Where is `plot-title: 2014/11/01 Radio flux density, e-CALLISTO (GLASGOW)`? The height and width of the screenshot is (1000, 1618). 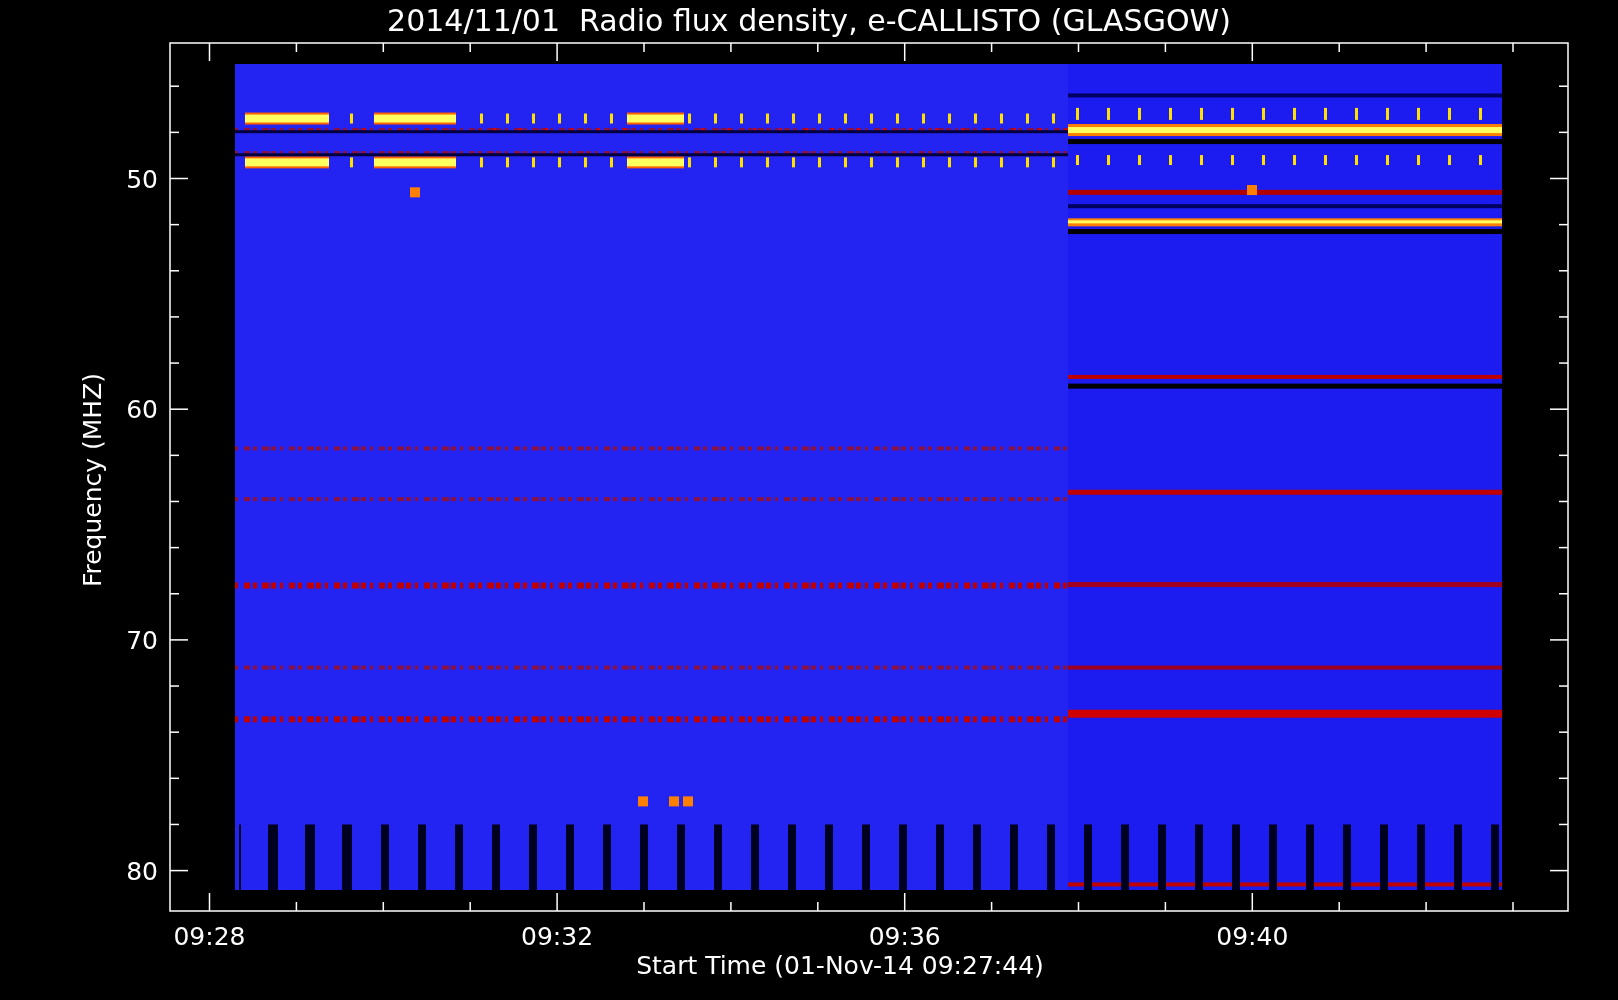 plot-title: 2014/11/01 Radio flux density, e-CALLISTO (GLASGOW) is located at coordinates (809, 20).